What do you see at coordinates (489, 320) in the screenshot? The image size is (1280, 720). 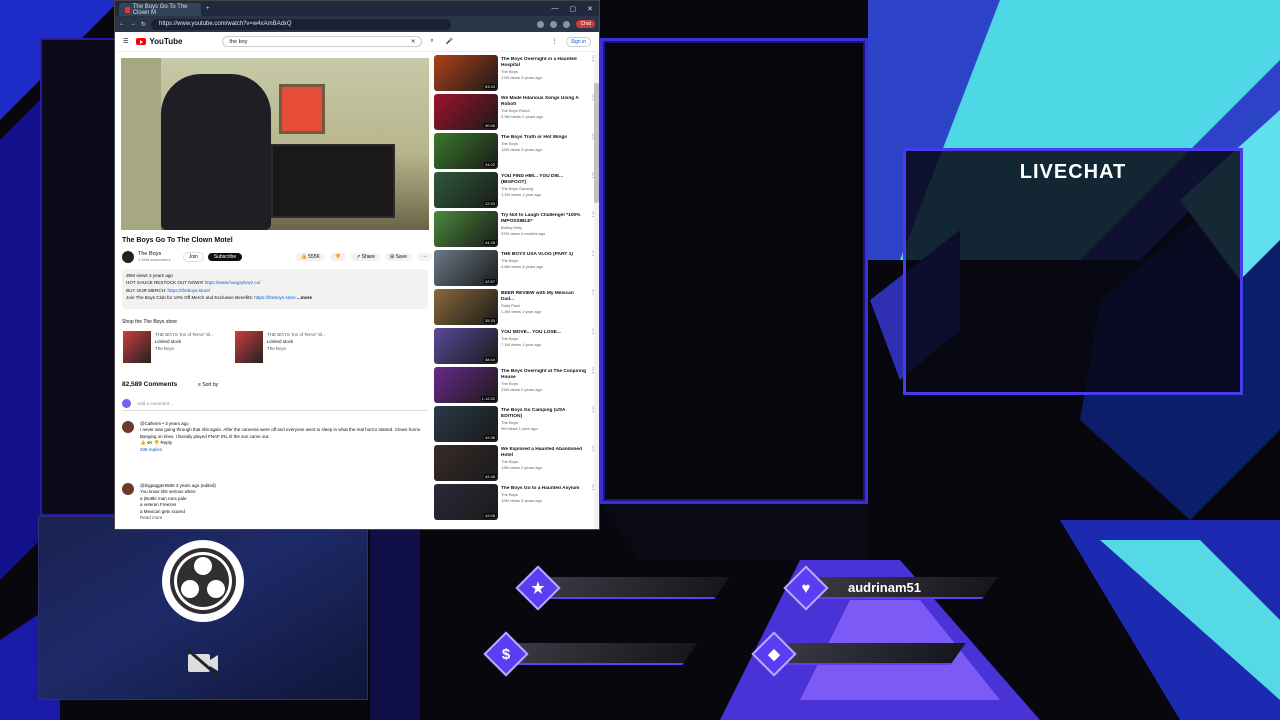 I see `duration-badge: 35:33` at bounding box center [489, 320].